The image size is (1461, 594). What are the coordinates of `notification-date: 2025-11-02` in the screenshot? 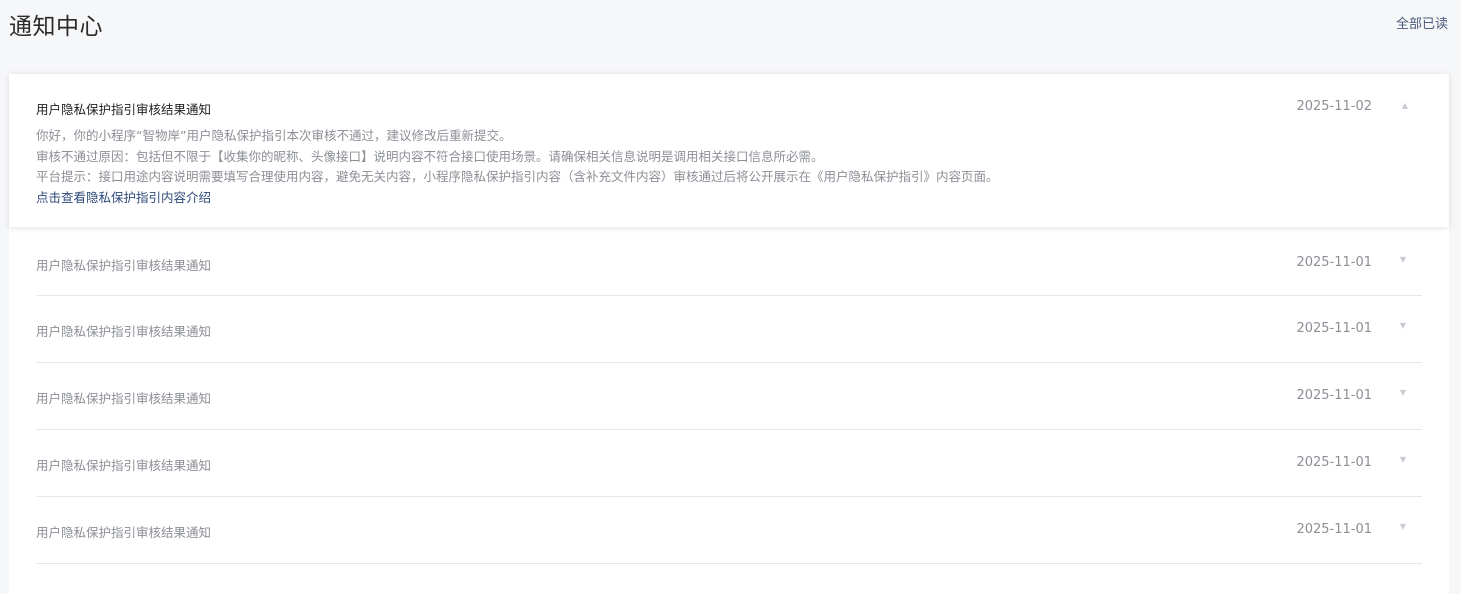 It's located at (1334, 106).